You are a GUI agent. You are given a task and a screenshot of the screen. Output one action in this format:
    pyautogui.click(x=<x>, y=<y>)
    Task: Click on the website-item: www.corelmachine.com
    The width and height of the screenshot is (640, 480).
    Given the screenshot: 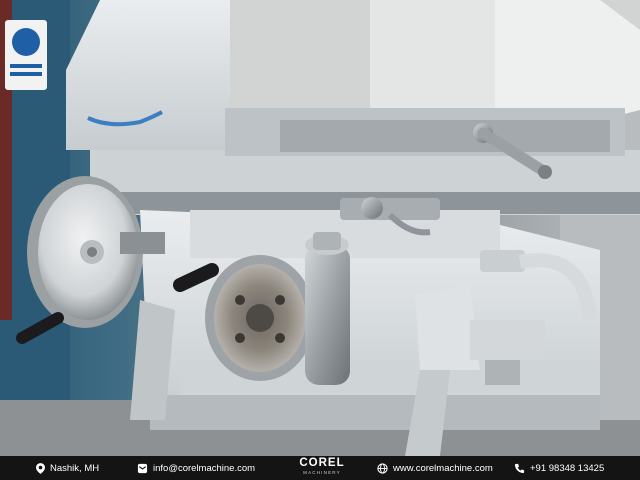 What is the action you would take?
    pyautogui.click(x=435, y=468)
    